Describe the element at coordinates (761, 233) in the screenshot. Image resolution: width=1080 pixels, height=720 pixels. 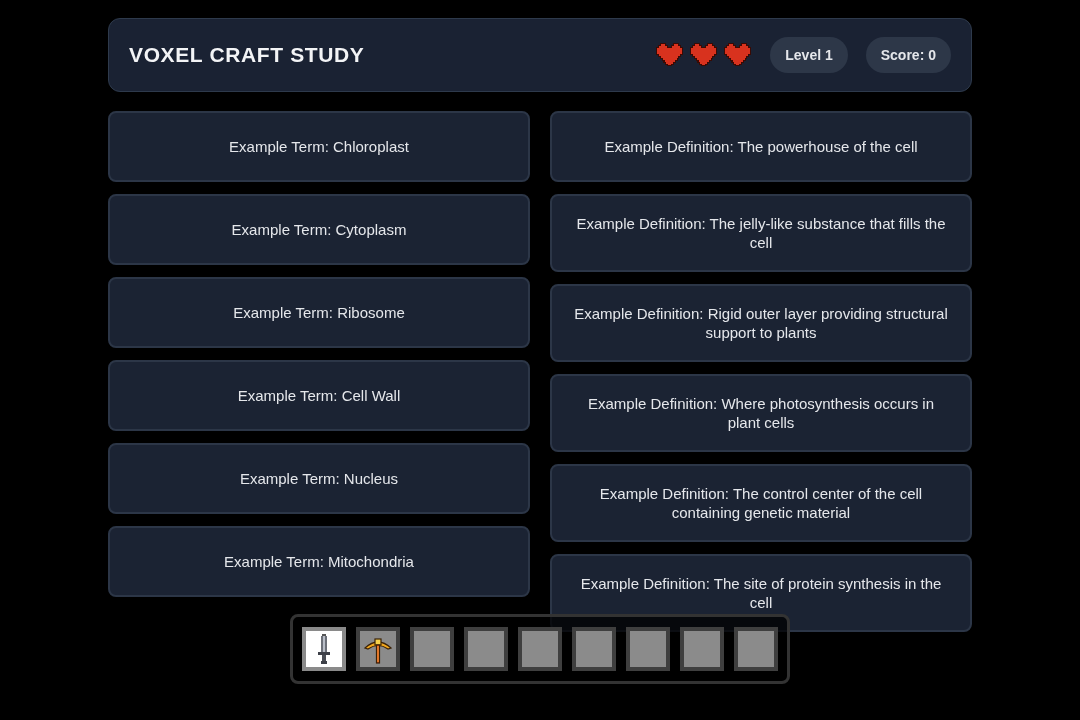
I see `definition-card: Example Definition: The jelly-like substance that fills the cell` at that location.